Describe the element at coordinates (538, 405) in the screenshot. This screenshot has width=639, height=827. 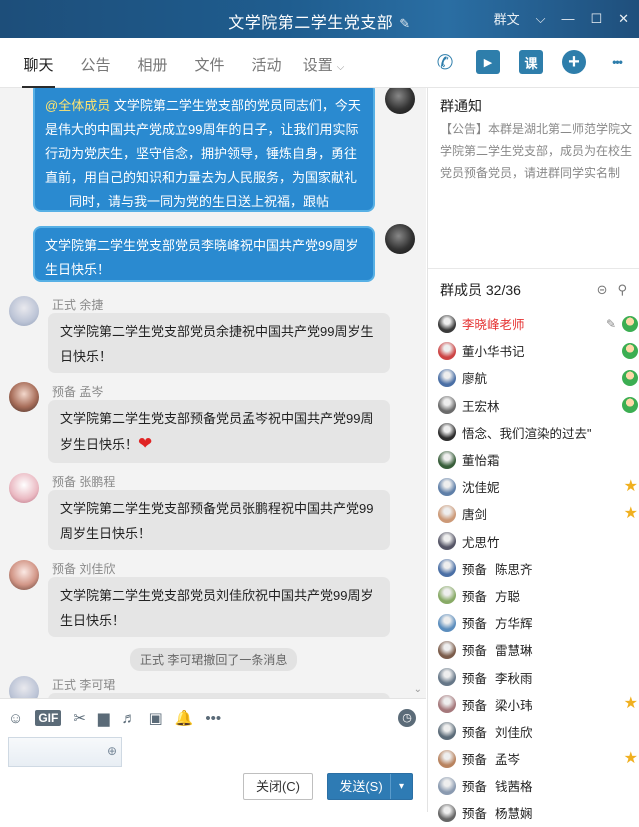
I see `member-row: 王宏林` at that location.